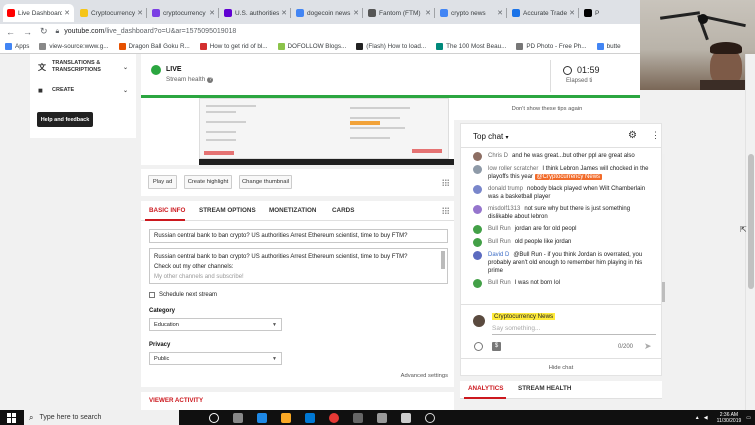  I want to click on forward-icon: →, so click(27, 32).